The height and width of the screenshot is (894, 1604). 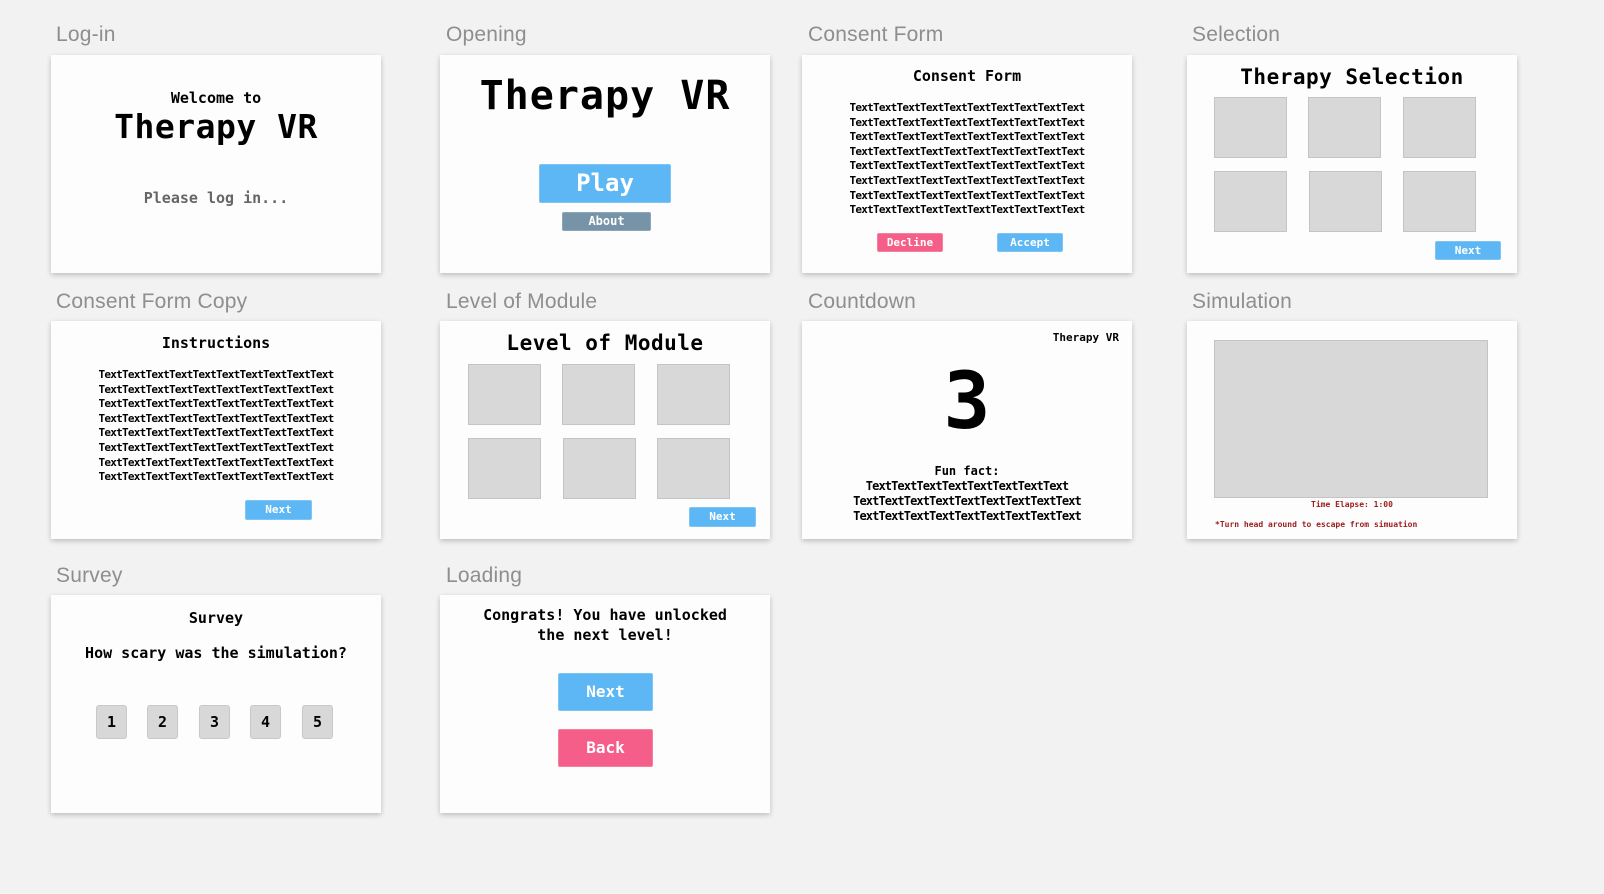 I want to click on artboard-label-loading: Loading, so click(x=484, y=575).